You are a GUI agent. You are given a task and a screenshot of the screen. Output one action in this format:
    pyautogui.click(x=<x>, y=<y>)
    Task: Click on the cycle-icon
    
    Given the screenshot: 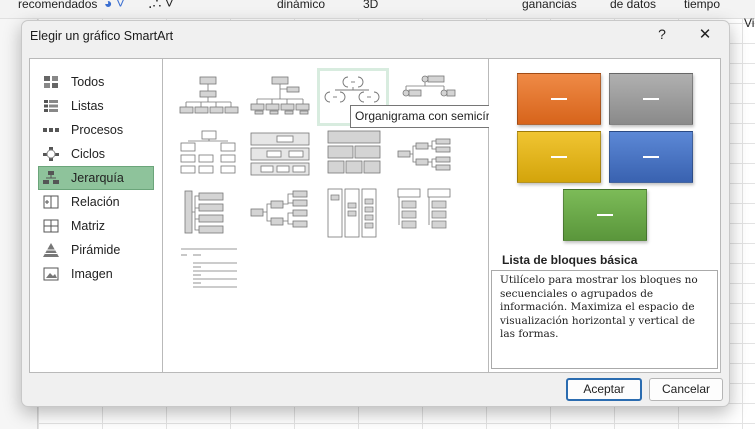 What is the action you would take?
    pyautogui.click(x=51, y=154)
    